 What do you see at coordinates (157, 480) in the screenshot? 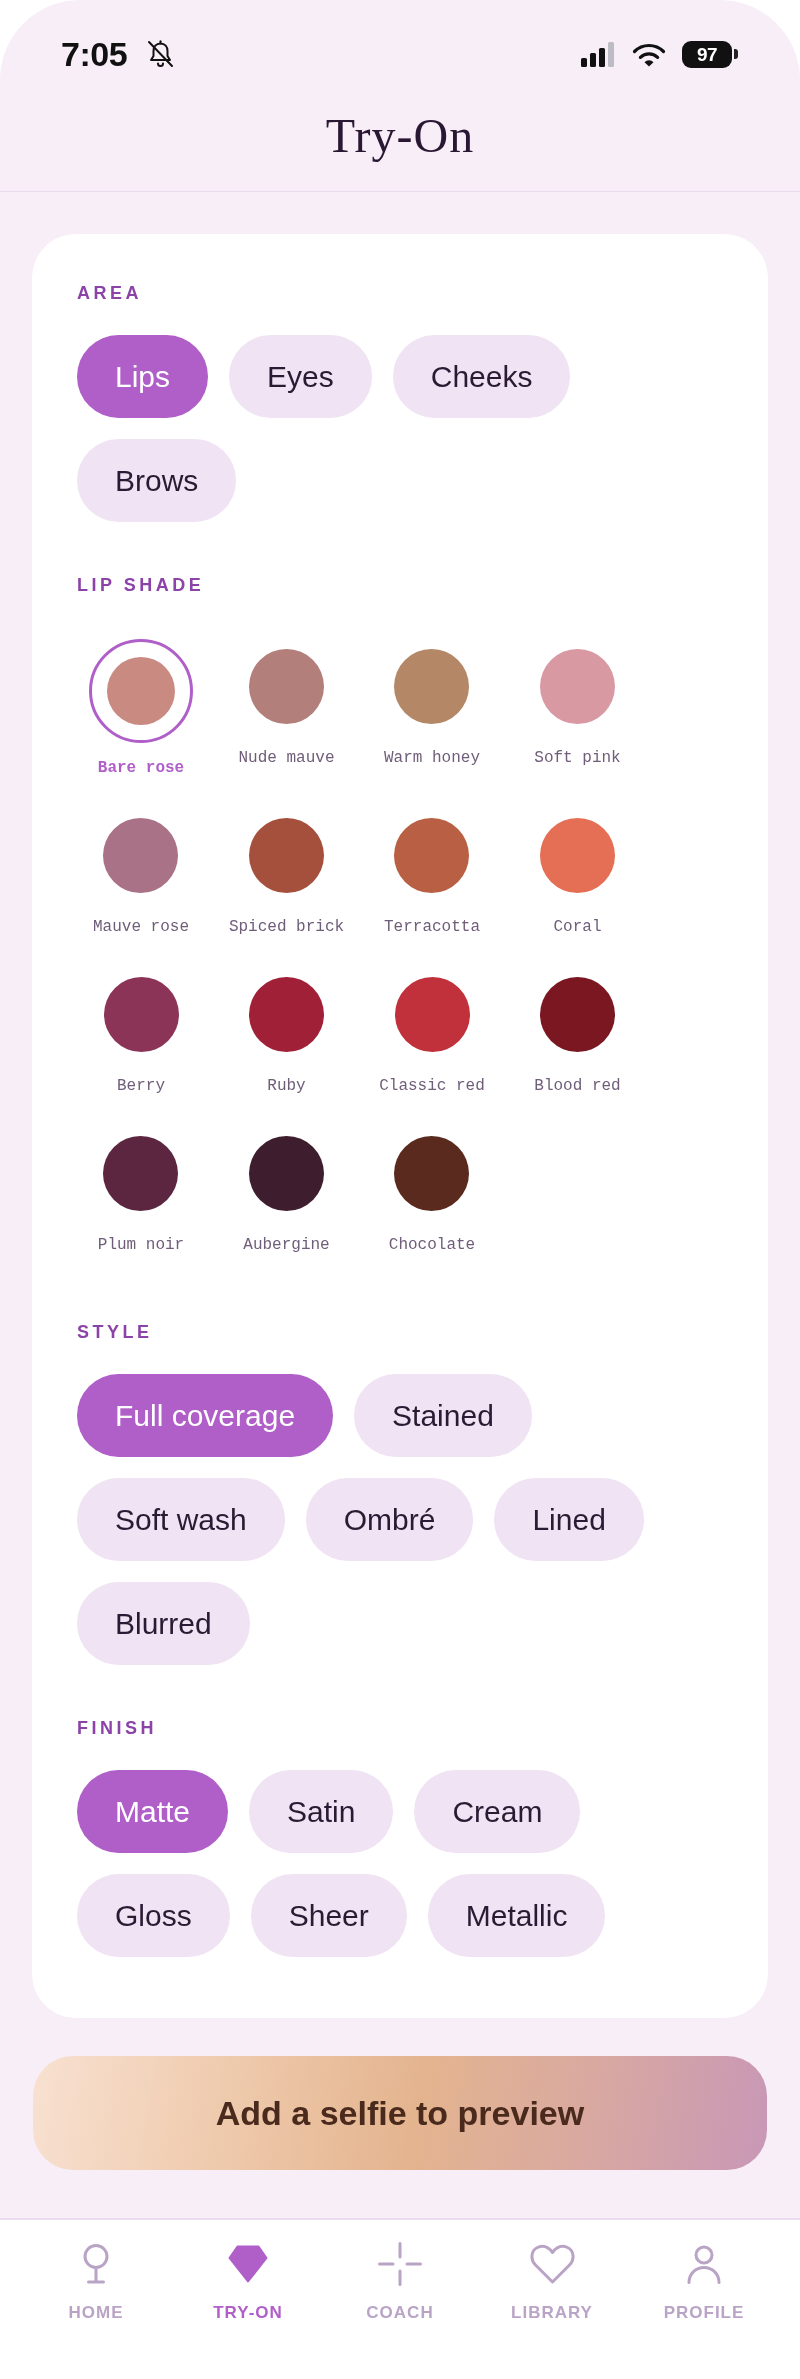
I see `filter-chip: Brows` at bounding box center [157, 480].